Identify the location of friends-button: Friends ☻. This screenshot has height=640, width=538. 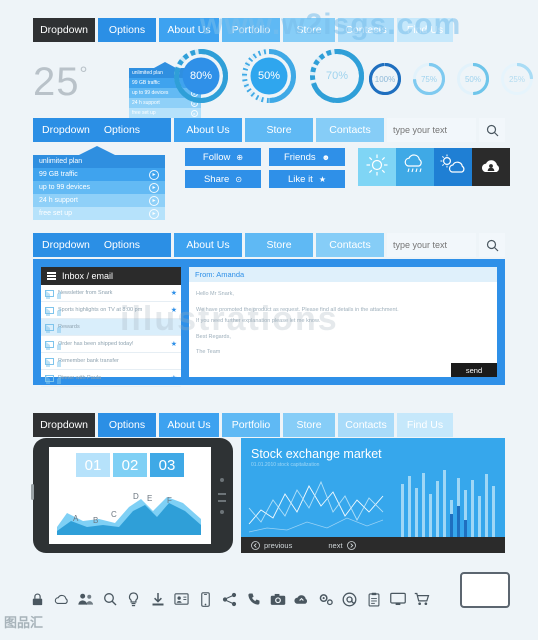
(307, 157).